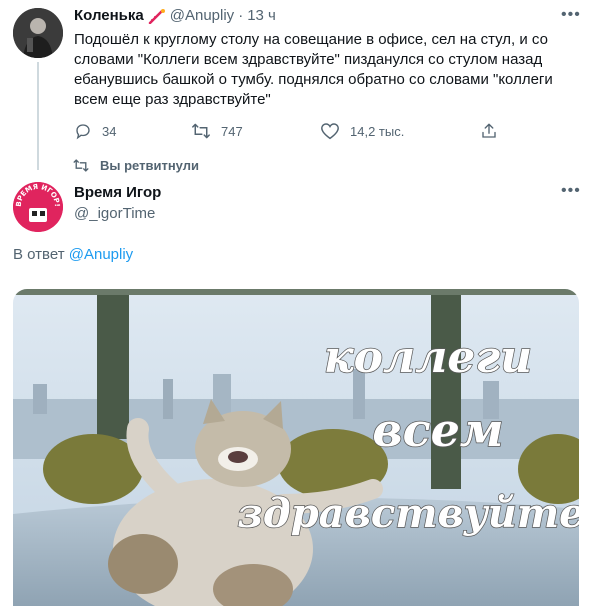 The height and width of the screenshot is (606, 601). I want to click on like-button: 14,2 тыс., so click(362, 131).